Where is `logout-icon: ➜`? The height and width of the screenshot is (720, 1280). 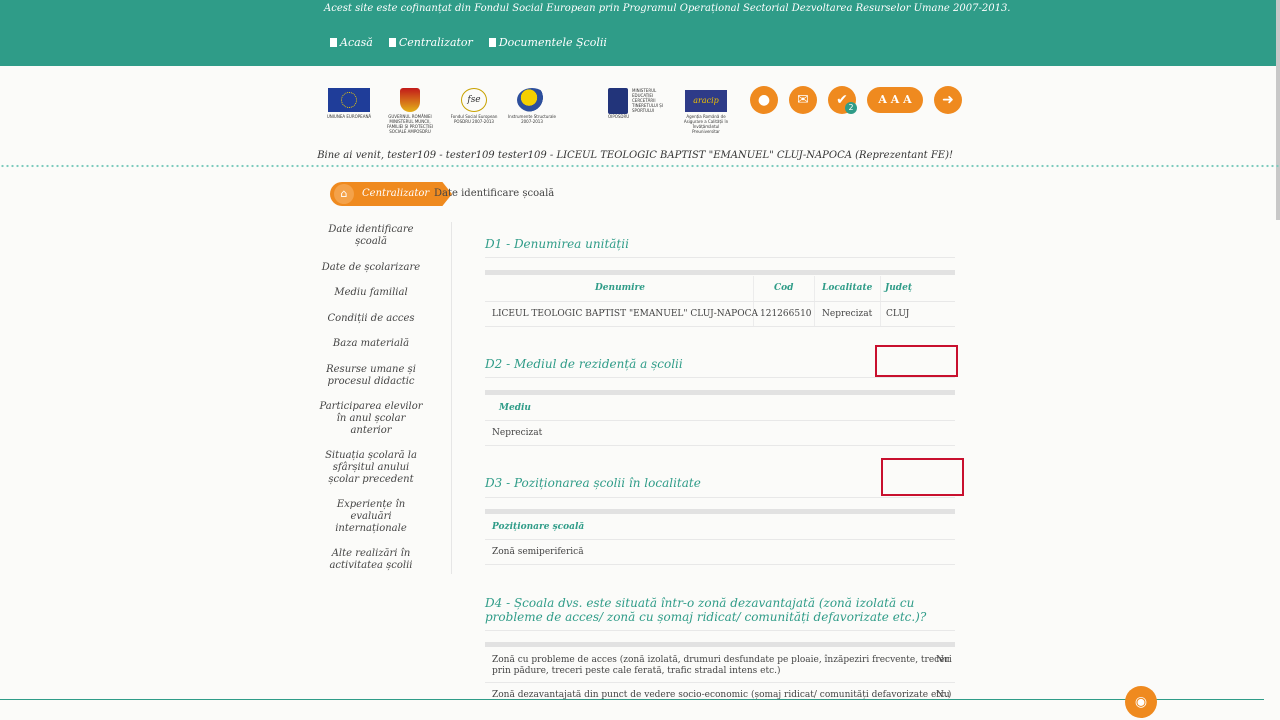 logout-icon: ➜ is located at coordinates (948, 100).